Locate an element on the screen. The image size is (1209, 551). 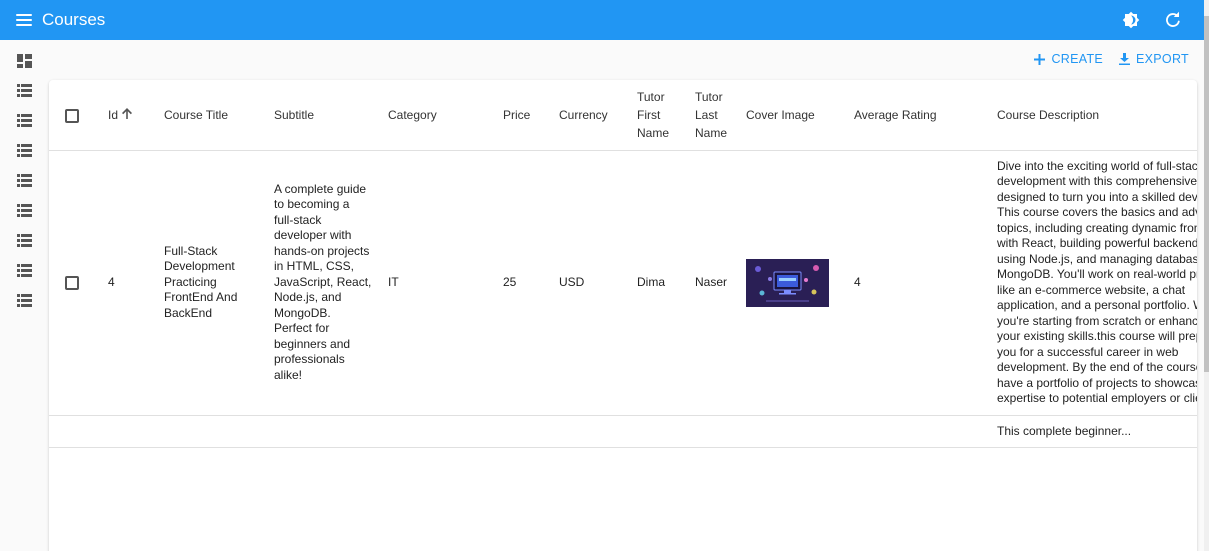
course-cover-image is located at coordinates (787, 282).